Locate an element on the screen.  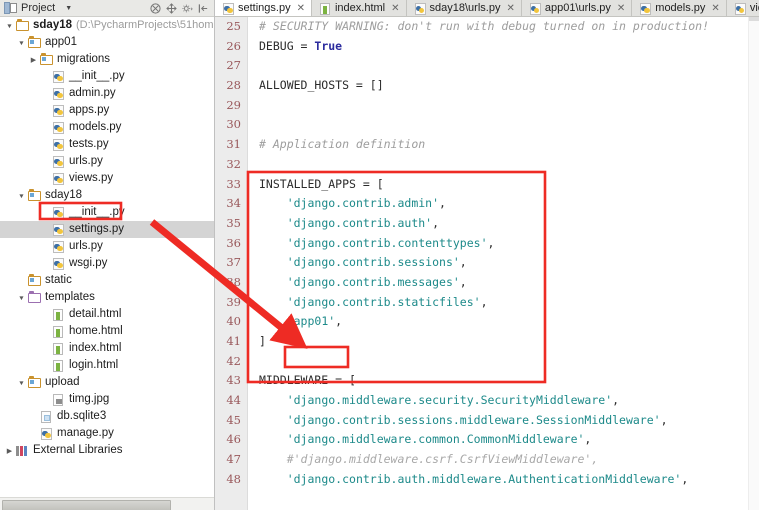
code-line: # Application definition is located at coordinates (503, 145).